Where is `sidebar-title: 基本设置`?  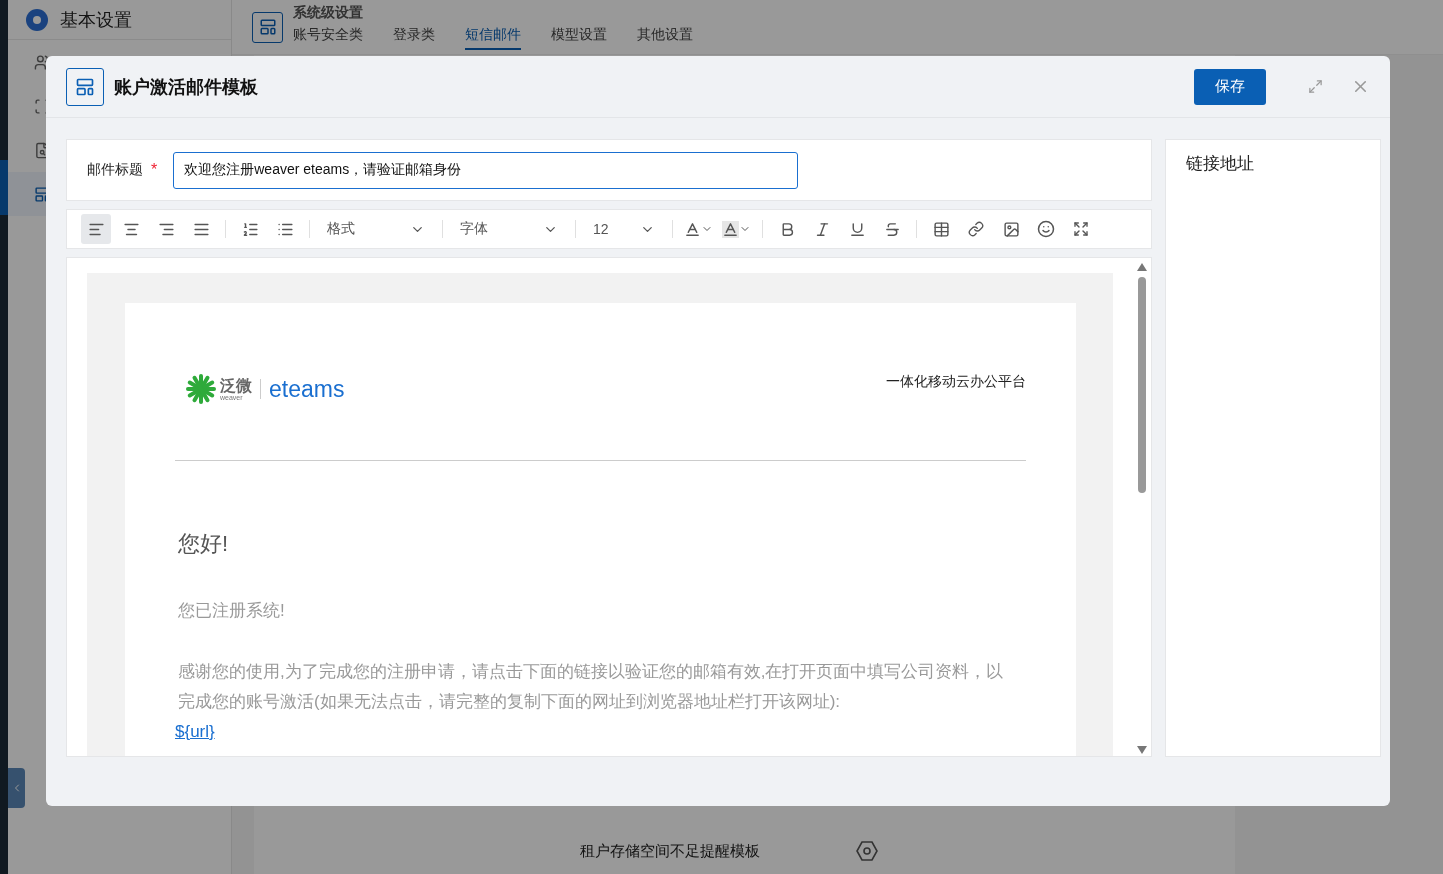 sidebar-title: 基本设置 is located at coordinates (96, 20).